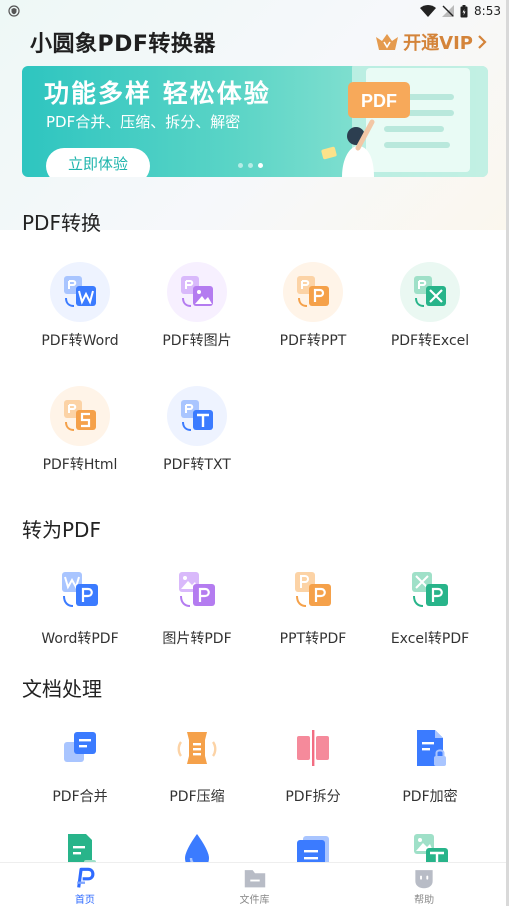 The width and height of the screenshot is (509, 906). Describe the element at coordinates (424, 879) in the screenshot. I see `help-face-icon` at that location.